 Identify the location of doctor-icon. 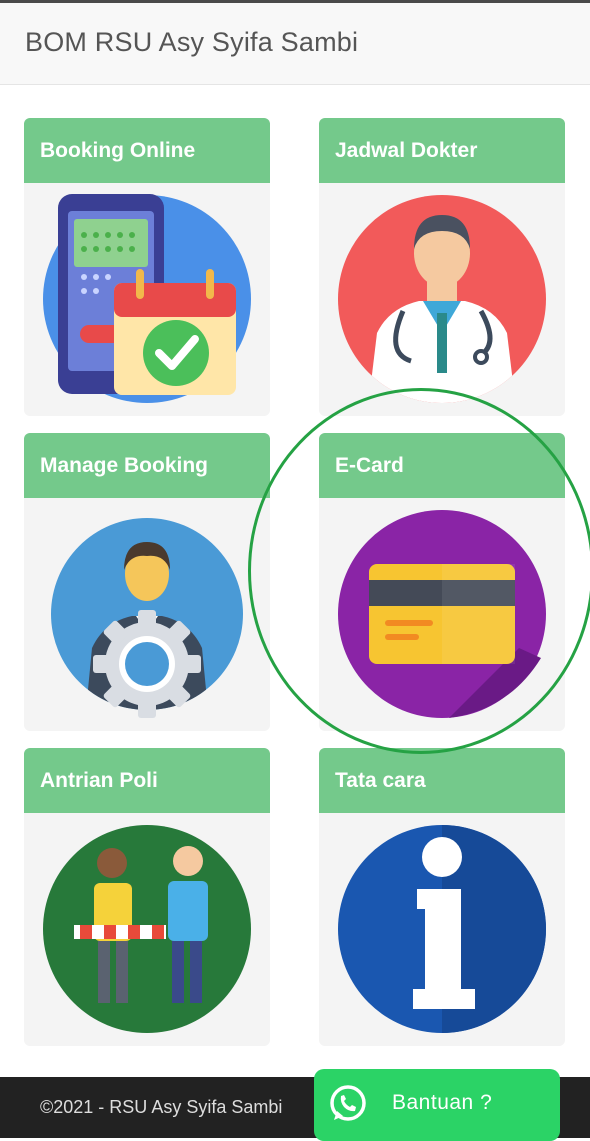
(442, 299).